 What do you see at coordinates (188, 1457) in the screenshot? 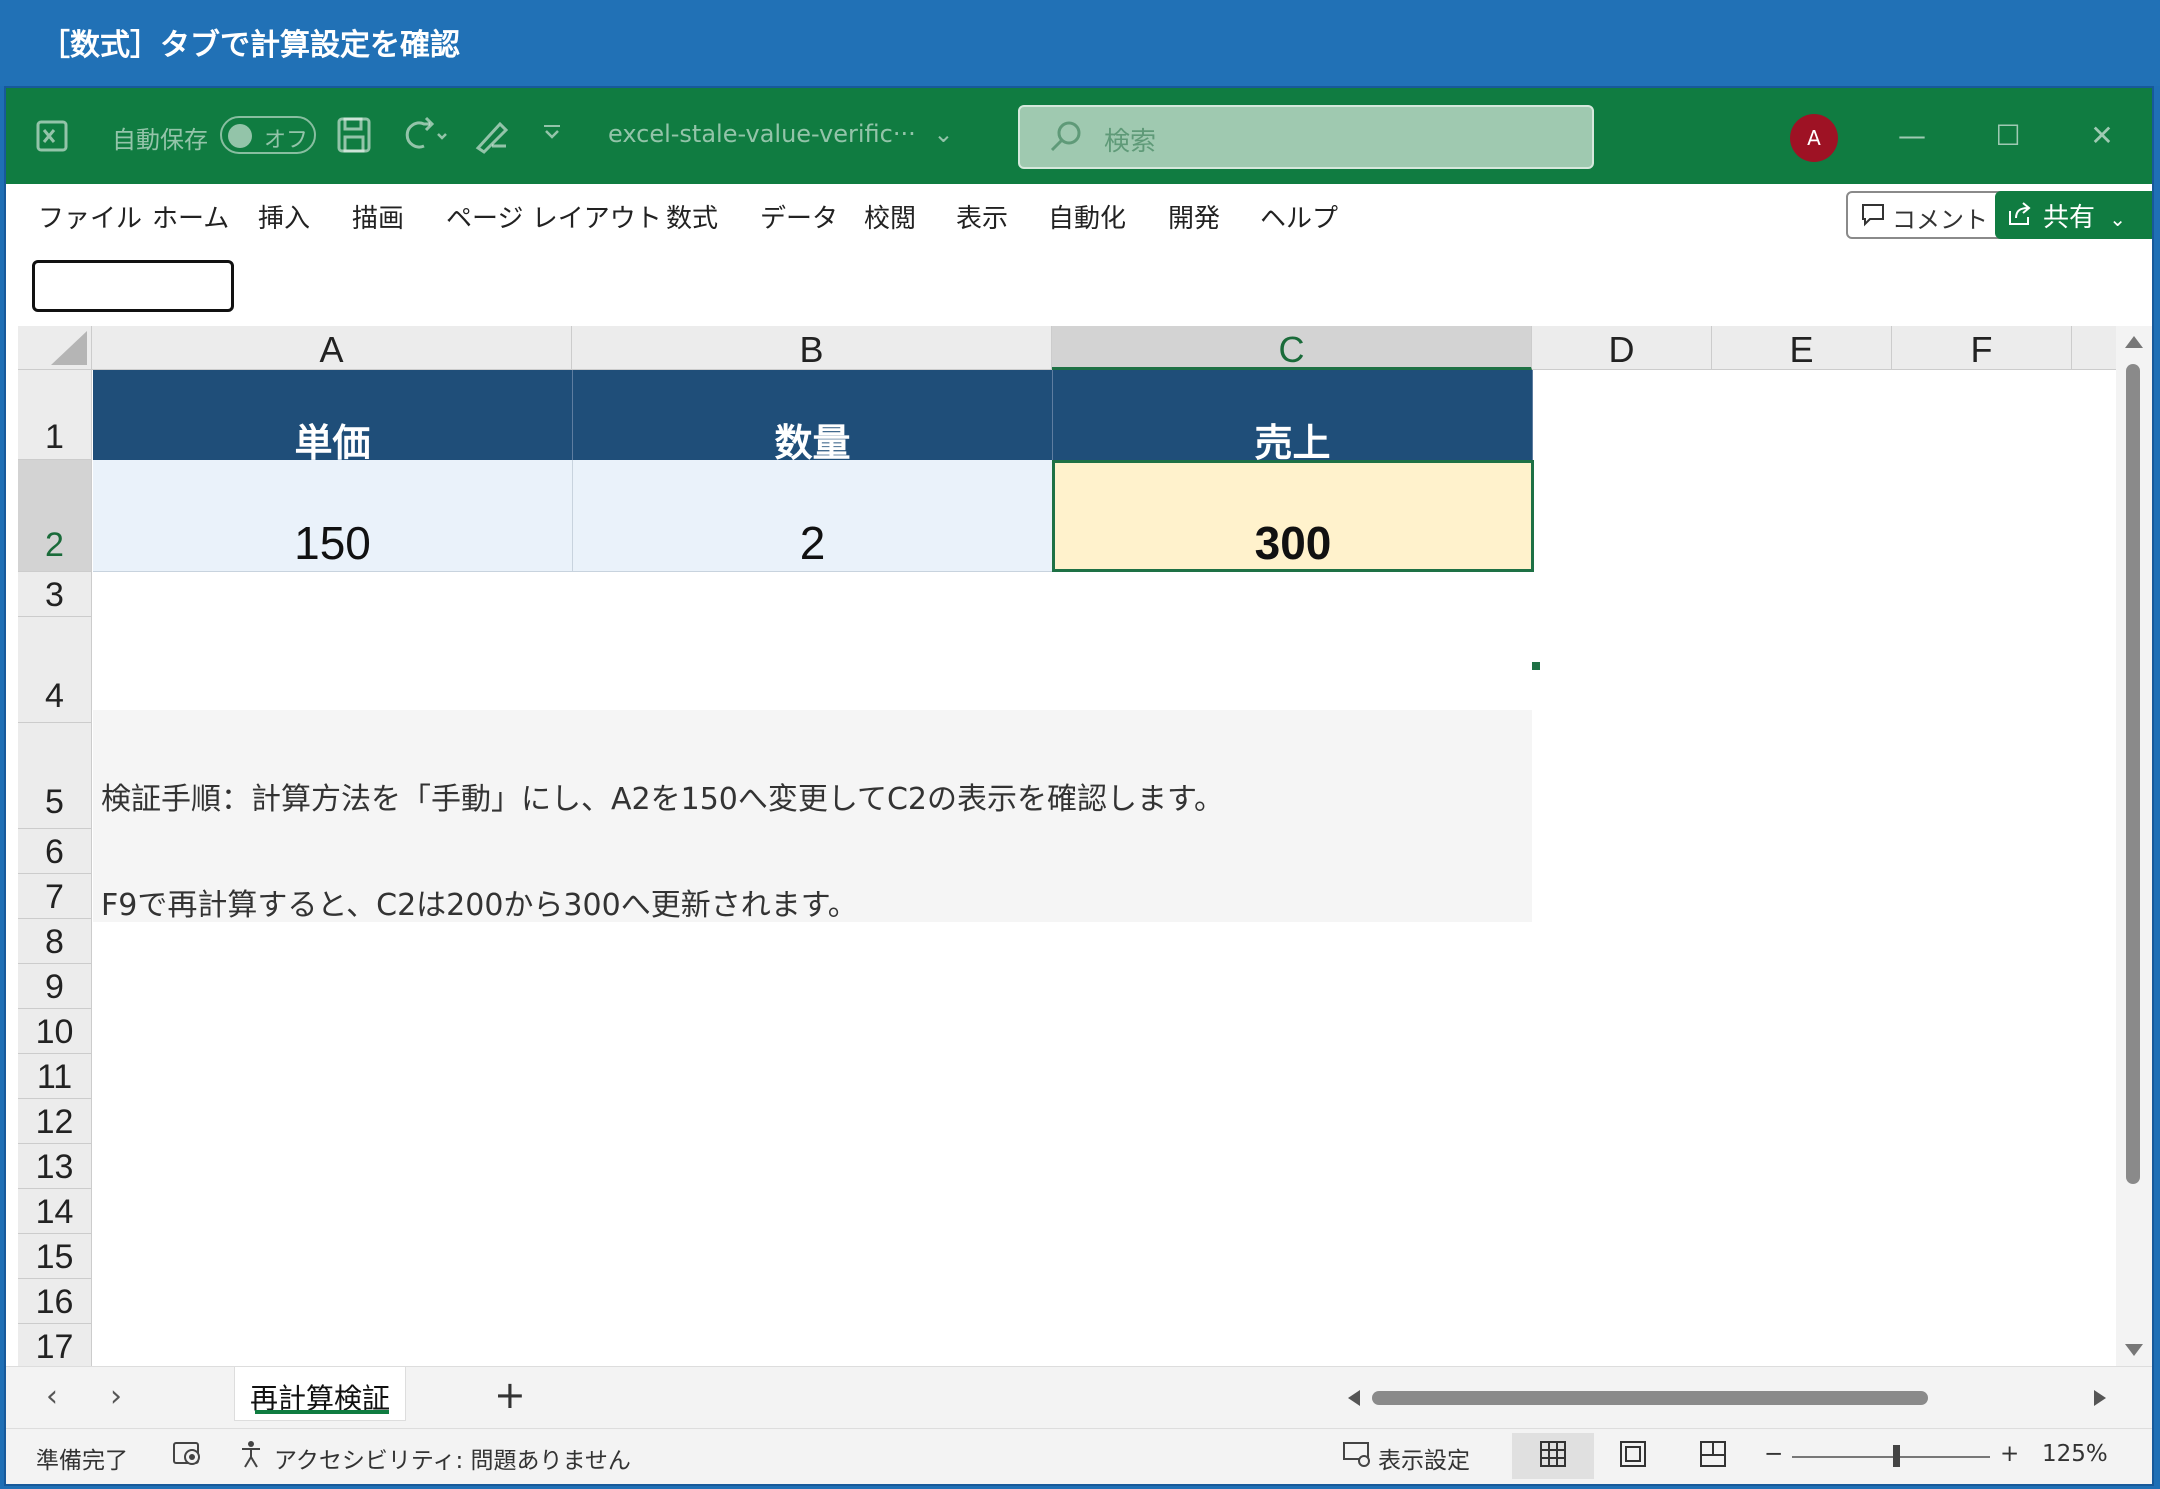
I see `macro-record-icon` at bounding box center [188, 1457].